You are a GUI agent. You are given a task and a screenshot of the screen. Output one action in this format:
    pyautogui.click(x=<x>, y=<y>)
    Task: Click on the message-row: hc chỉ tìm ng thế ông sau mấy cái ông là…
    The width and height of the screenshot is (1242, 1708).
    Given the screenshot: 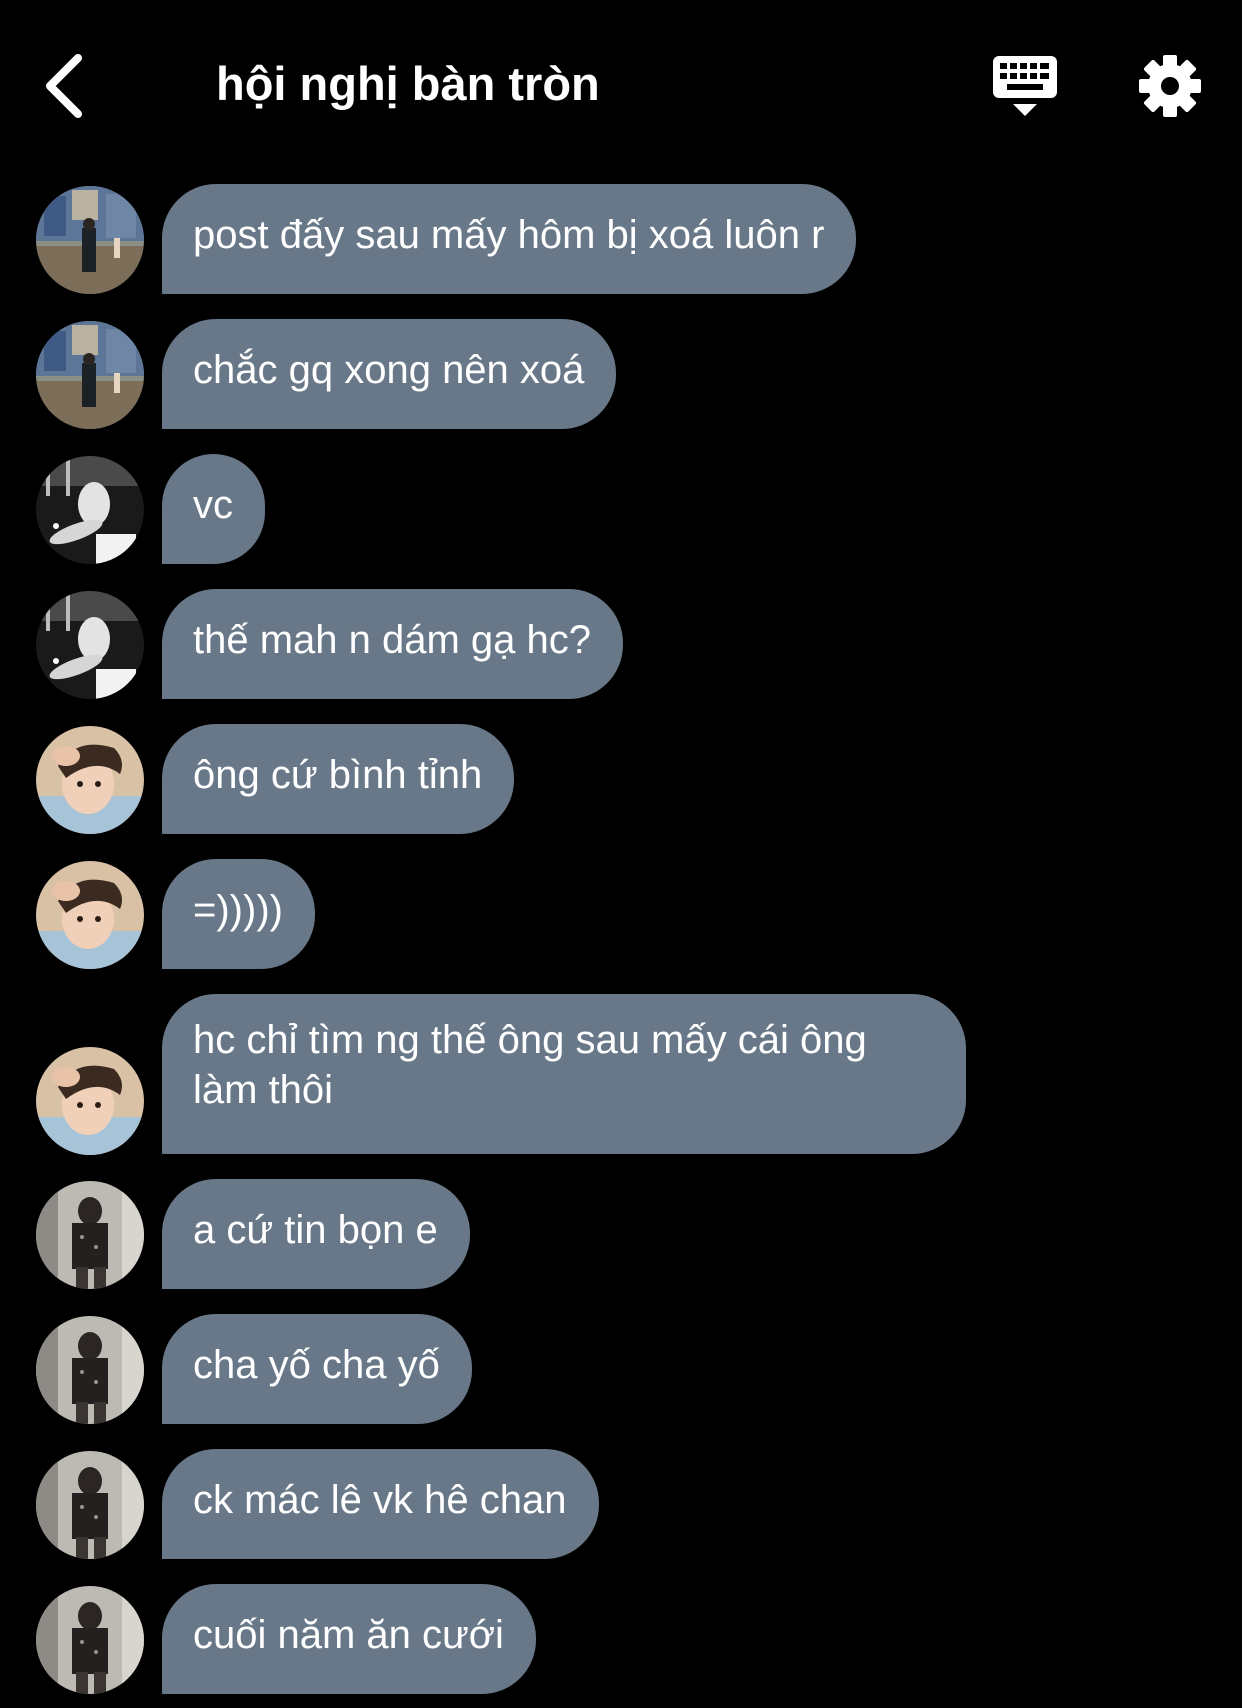 What is the action you would take?
    pyautogui.click(x=621, y=1074)
    